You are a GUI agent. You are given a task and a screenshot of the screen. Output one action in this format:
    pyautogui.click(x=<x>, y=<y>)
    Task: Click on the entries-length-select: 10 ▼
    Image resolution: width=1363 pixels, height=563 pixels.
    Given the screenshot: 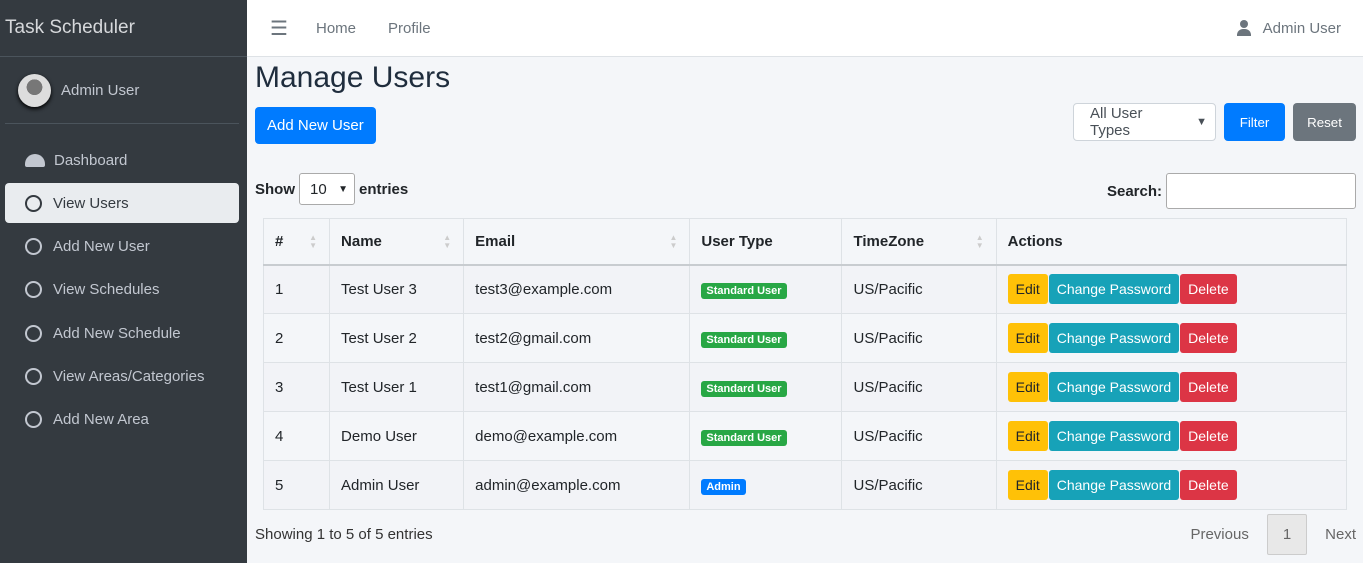 What is the action you would take?
    pyautogui.click(x=327, y=189)
    